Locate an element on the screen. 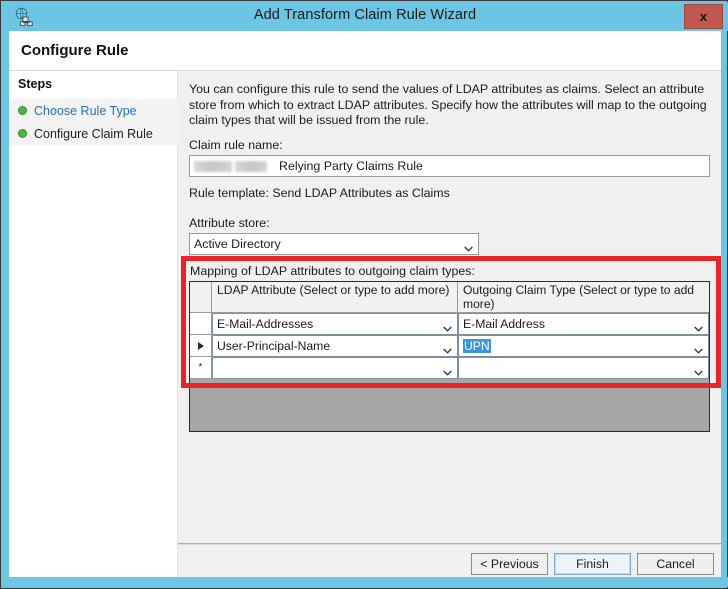 This screenshot has height=589, width=728. sidebar-item-choose-rule-type: Choose Rule Type is located at coordinates (93, 110).